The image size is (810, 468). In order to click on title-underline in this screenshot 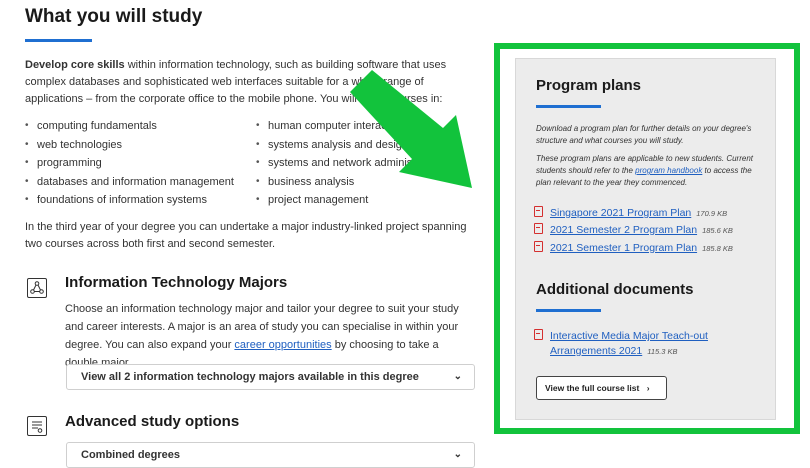, I will do `click(58, 40)`.